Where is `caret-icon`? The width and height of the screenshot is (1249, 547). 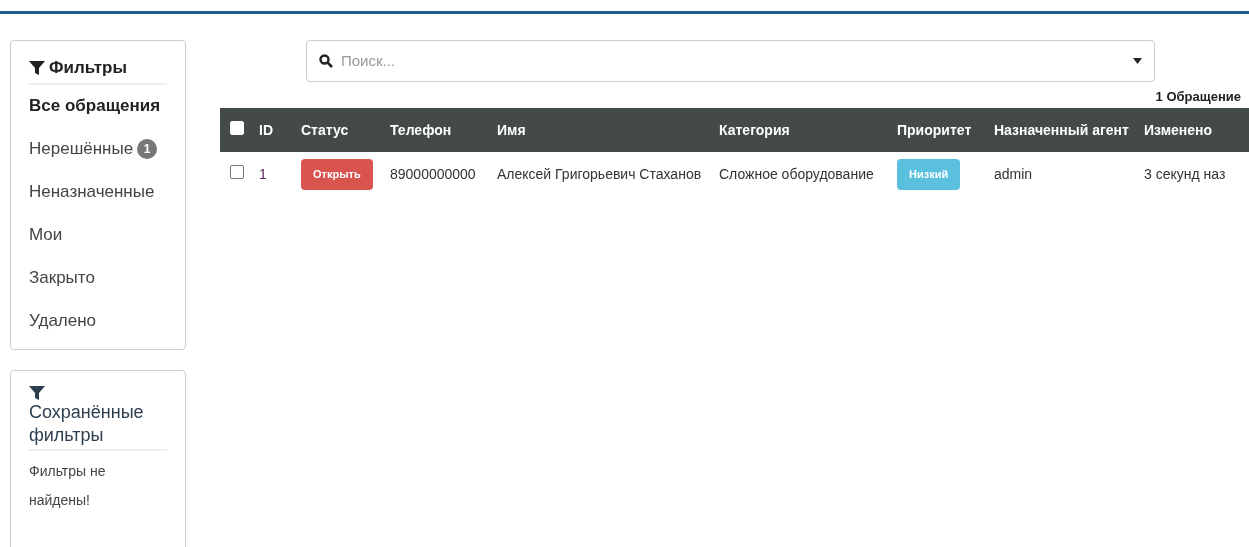 caret-icon is located at coordinates (1137, 61).